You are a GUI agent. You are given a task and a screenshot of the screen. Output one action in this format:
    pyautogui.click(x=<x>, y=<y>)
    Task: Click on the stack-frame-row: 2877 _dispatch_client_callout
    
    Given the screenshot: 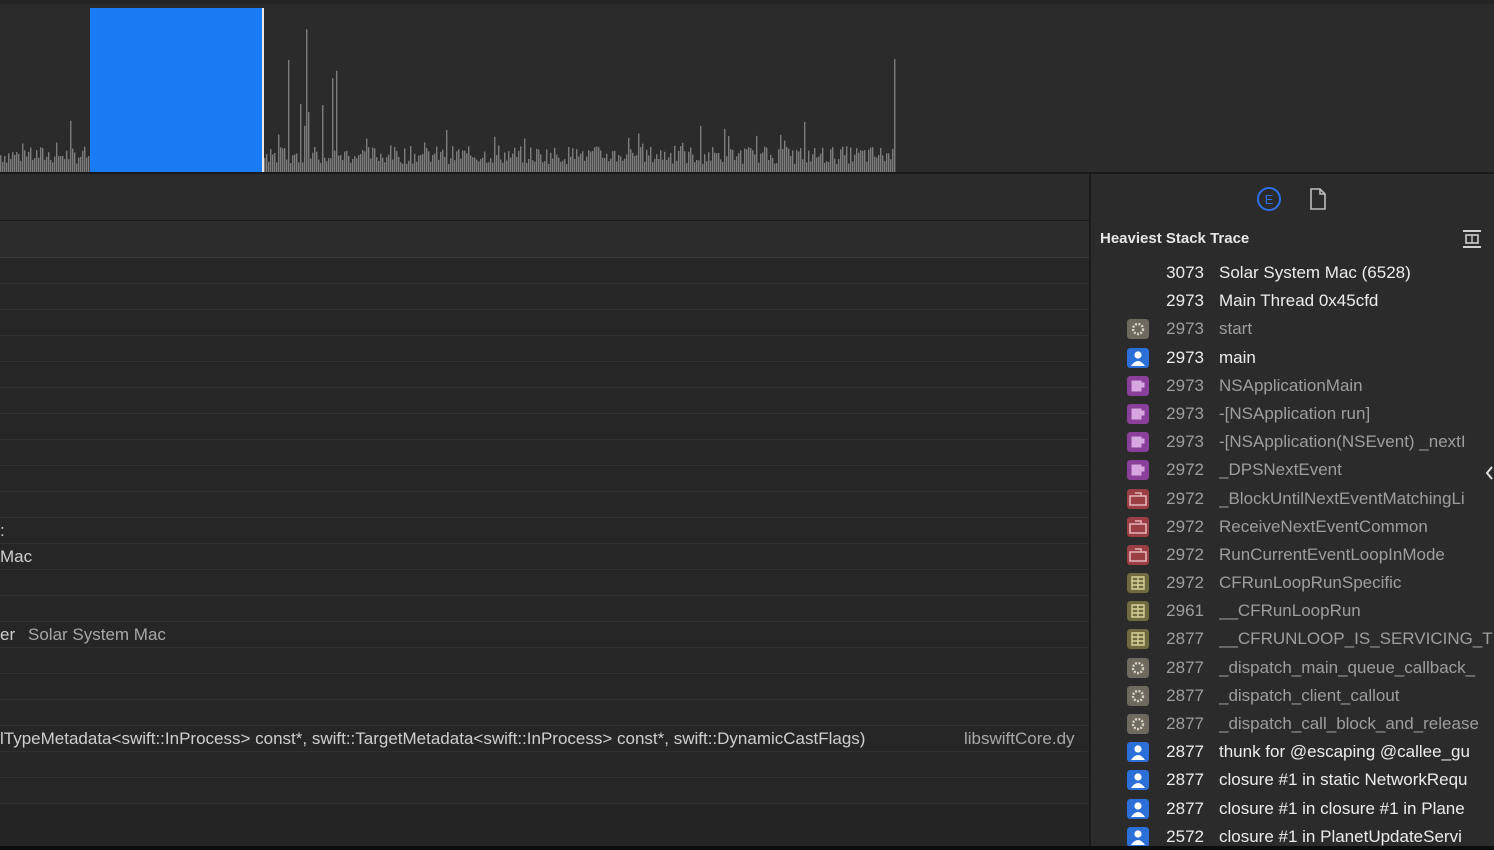 What is the action you would take?
    pyautogui.click(x=1292, y=696)
    